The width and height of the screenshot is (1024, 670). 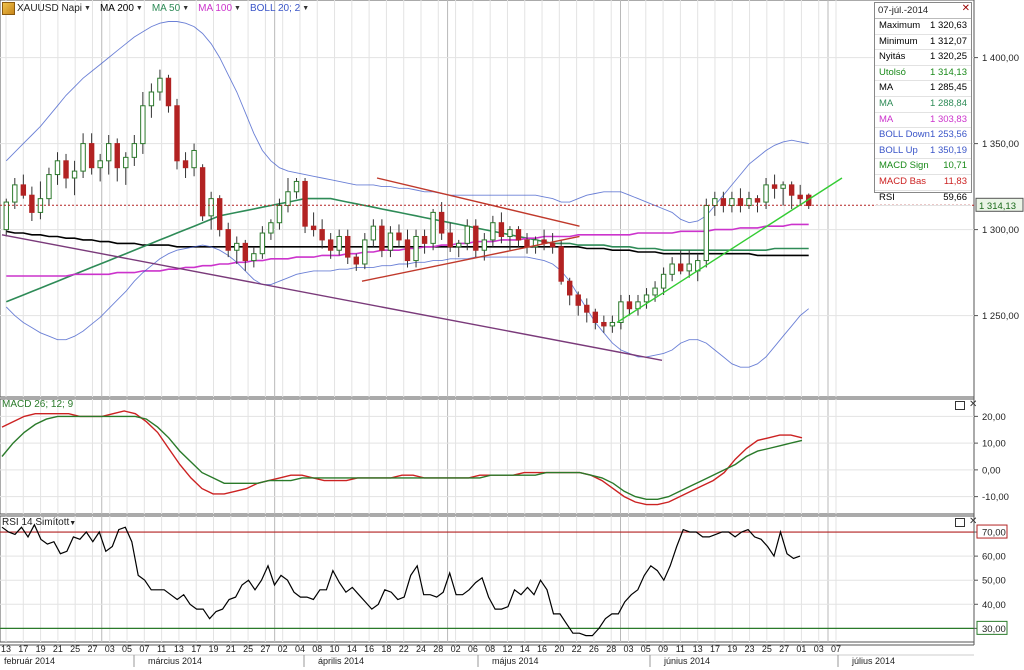 I want to click on info-row-value: 1 285,45, so click(x=948, y=88).